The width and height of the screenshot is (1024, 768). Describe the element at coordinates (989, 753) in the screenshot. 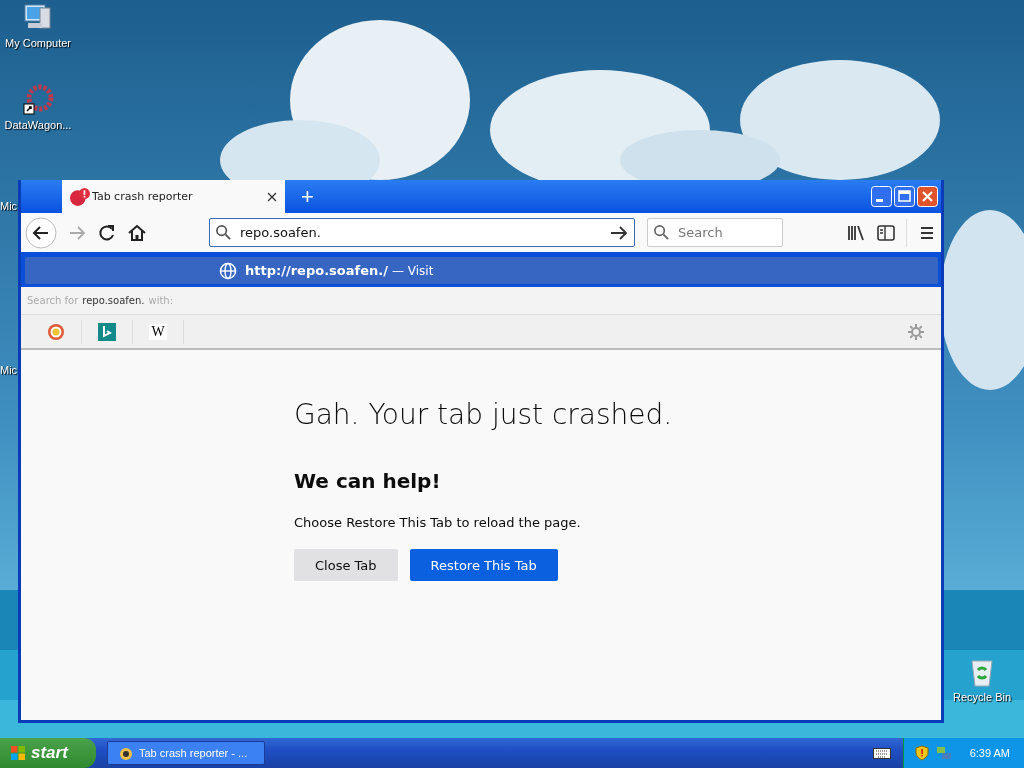

I see `clock: 6:39 AM` at that location.